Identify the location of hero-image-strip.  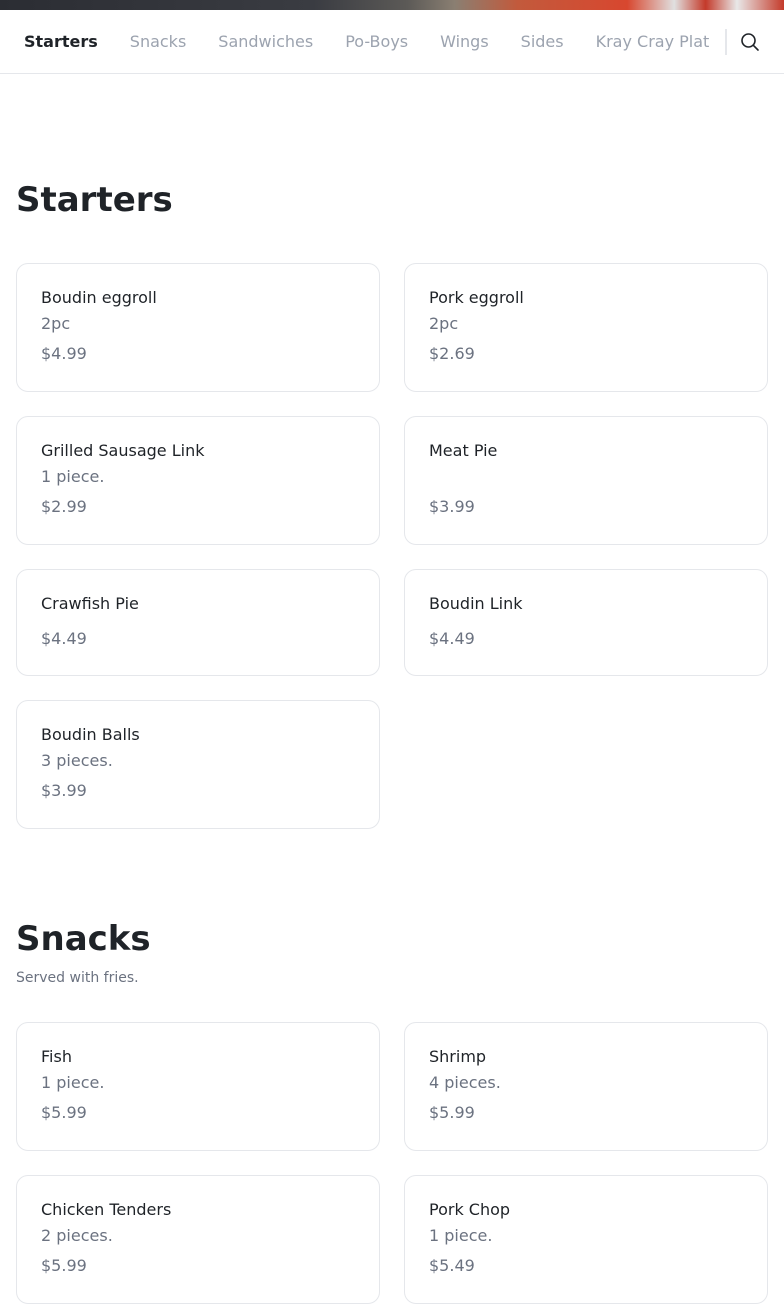
(392, 5).